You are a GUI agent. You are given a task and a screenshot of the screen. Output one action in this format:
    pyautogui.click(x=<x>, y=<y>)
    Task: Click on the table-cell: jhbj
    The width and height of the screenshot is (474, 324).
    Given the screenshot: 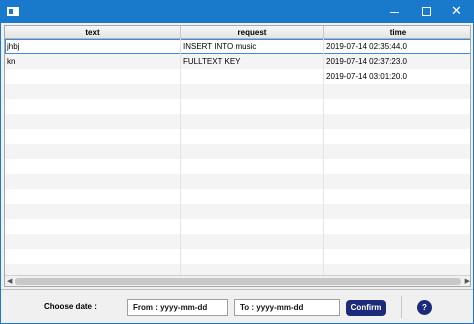 What is the action you would take?
    pyautogui.click(x=93, y=46)
    